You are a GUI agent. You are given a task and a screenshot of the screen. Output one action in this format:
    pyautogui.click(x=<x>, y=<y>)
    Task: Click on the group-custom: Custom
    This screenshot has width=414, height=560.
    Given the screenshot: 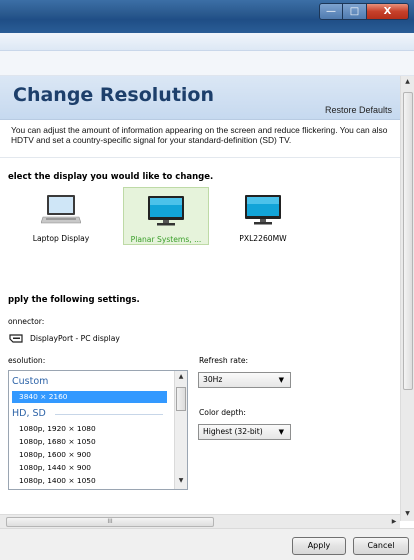 What is the action you would take?
    pyautogui.click(x=30, y=381)
    